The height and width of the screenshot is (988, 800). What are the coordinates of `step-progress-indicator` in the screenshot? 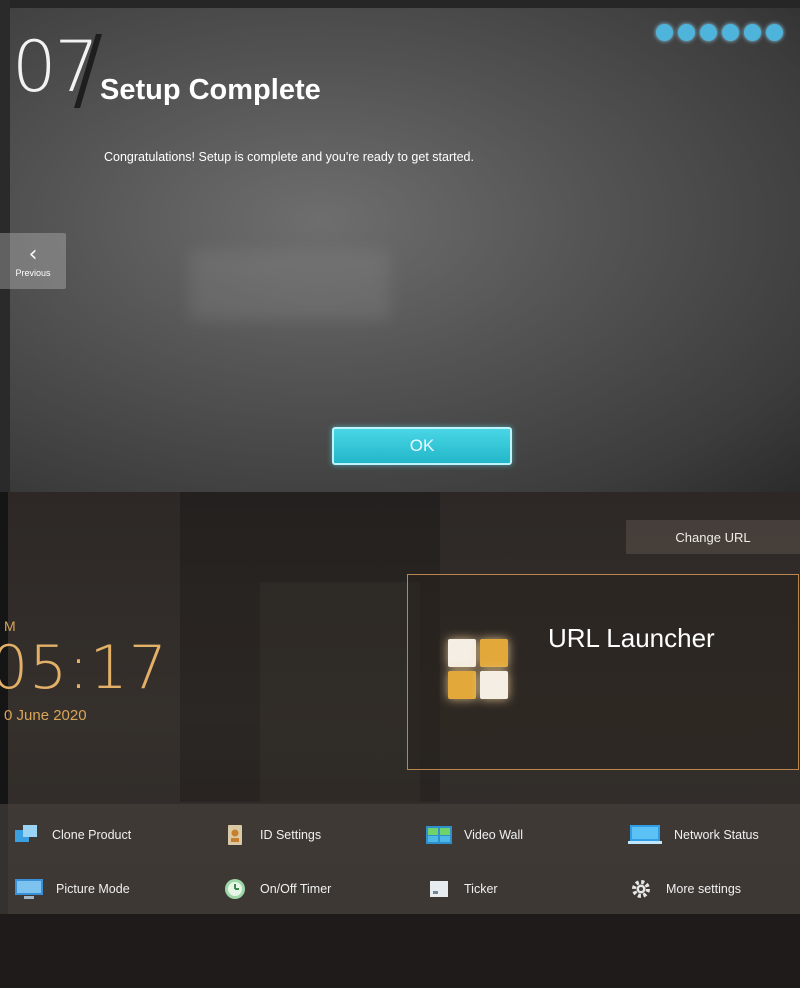 It's located at (719, 32).